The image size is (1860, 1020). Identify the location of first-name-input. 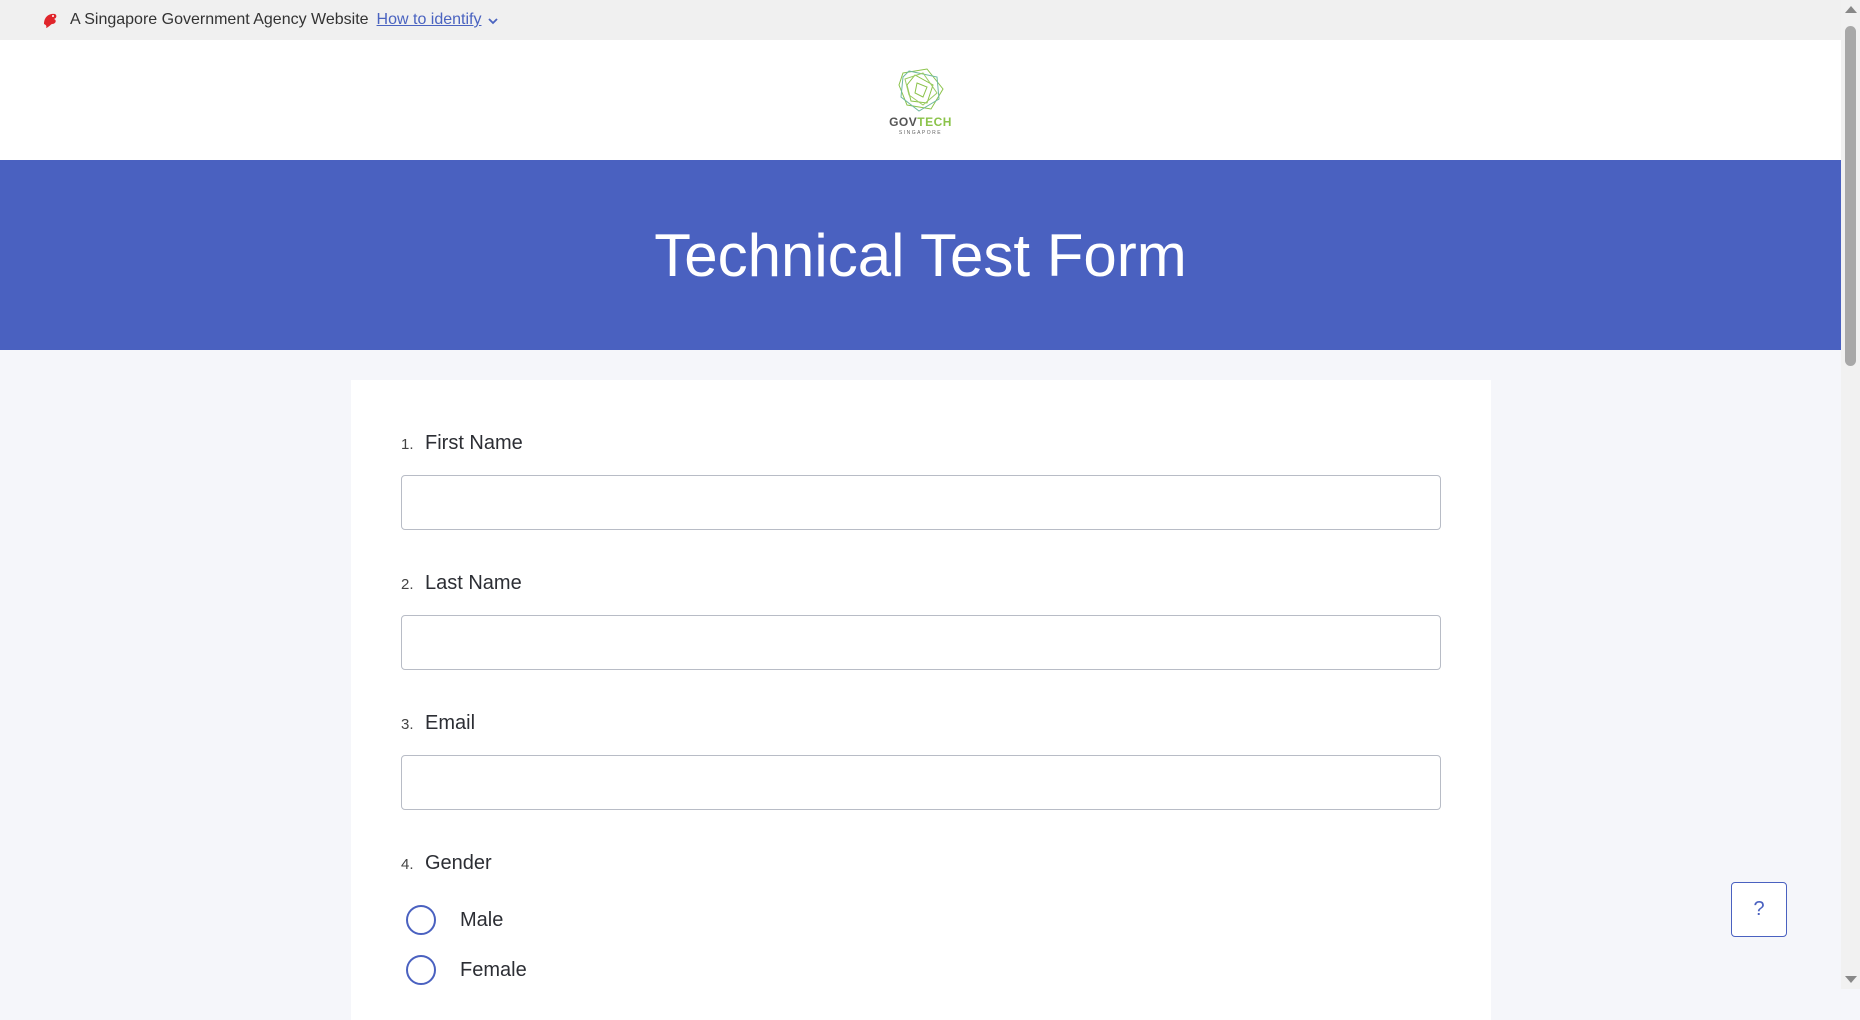
(921, 502).